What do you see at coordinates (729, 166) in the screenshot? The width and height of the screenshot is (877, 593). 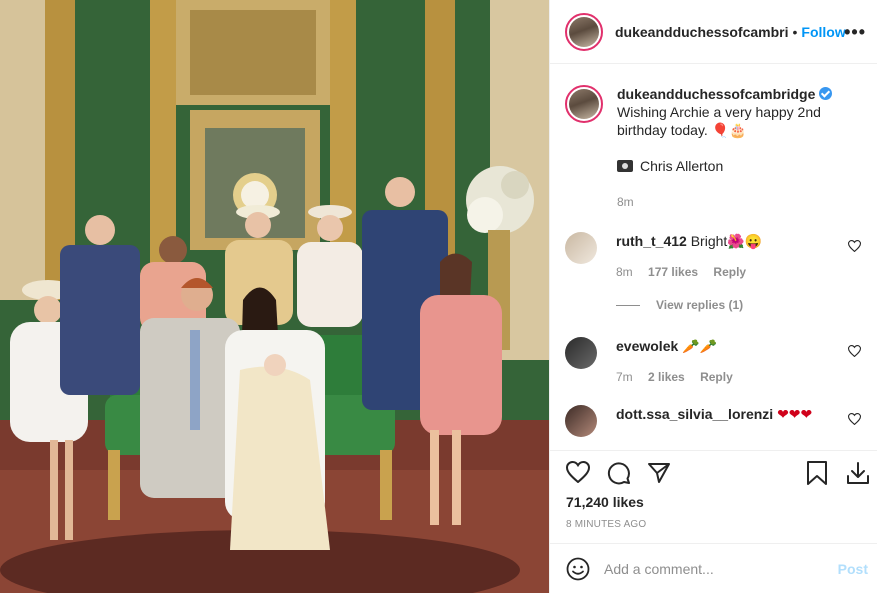 I see `photo-credit: Chris Allerton` at bounding box center [729, 166].